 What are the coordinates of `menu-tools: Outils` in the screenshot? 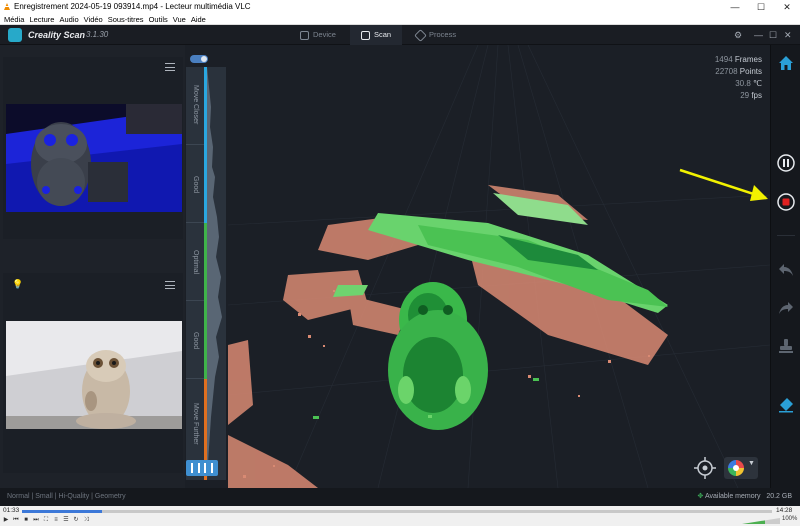 It's located at (158, 19).